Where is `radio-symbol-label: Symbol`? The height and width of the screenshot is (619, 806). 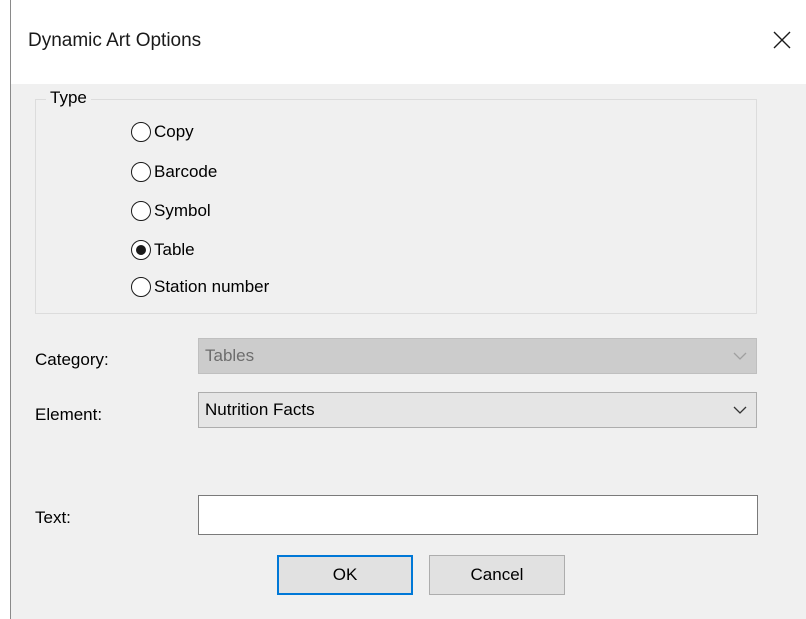
radio-symbol-label: Symbol is located at coordinates (182, 210).